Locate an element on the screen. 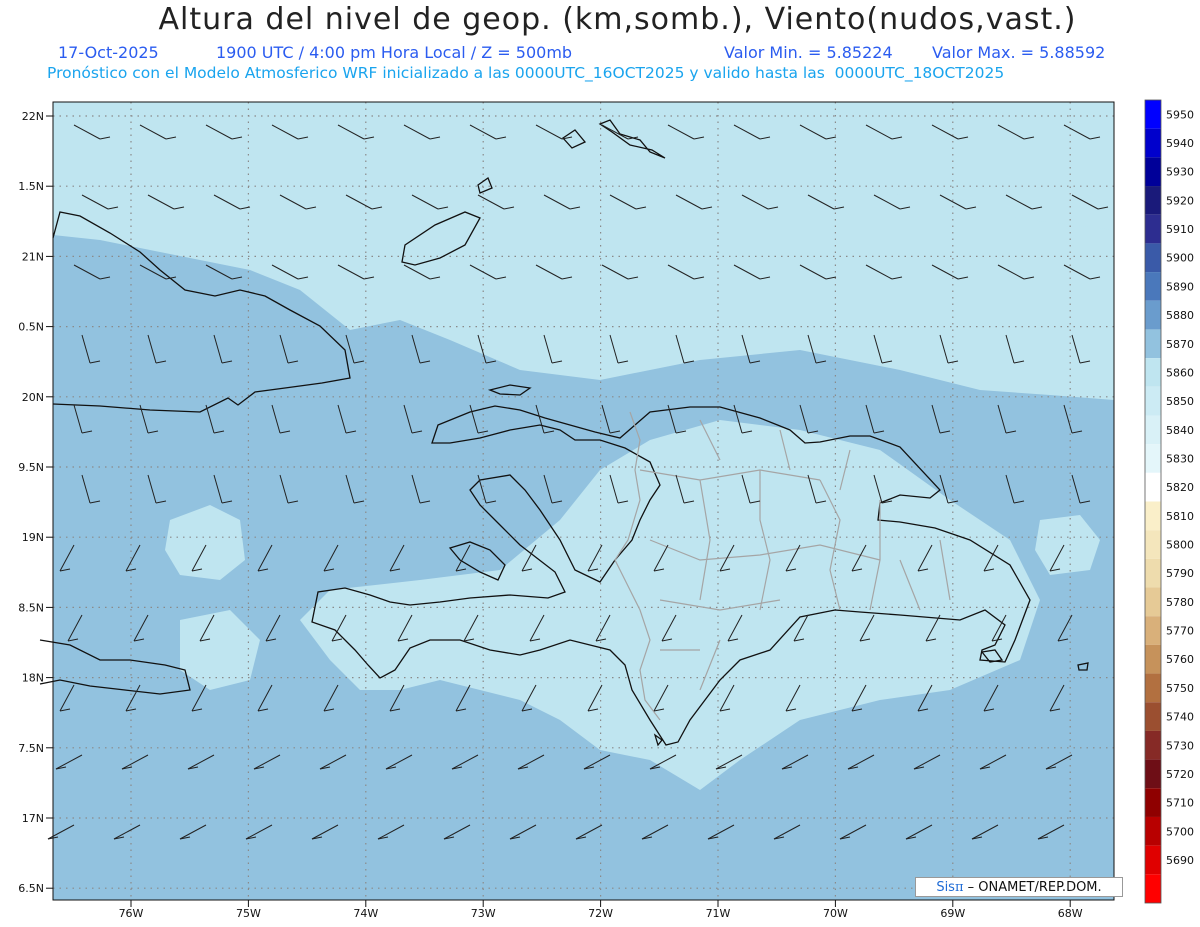  lon-label: 72W is located at coordinates (600, 913).